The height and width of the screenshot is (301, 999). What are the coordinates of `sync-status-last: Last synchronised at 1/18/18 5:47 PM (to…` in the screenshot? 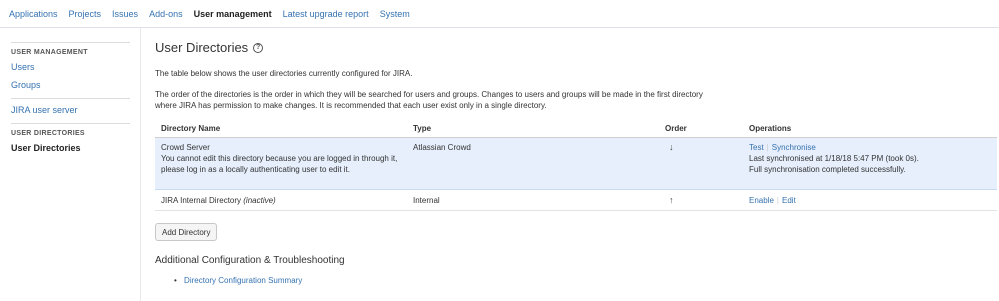 It's located at (834, 158).